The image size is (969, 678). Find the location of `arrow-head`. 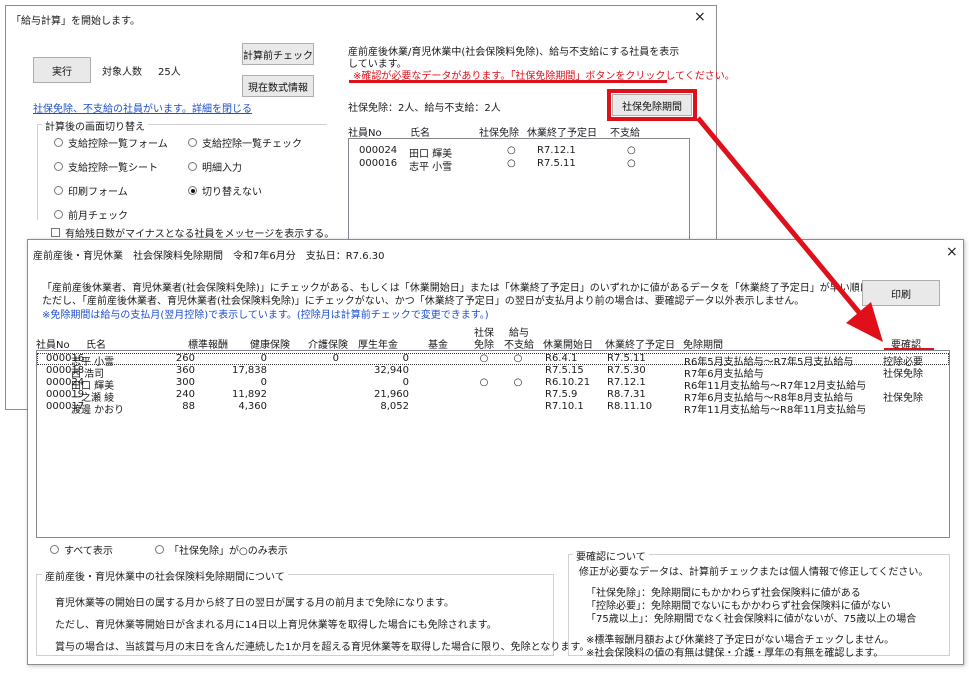

arrow-head is located at coordinates (864, 322).